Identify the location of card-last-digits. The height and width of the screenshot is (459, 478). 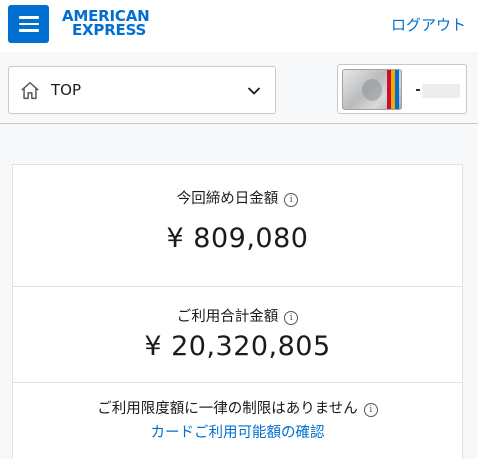
(435, 90).